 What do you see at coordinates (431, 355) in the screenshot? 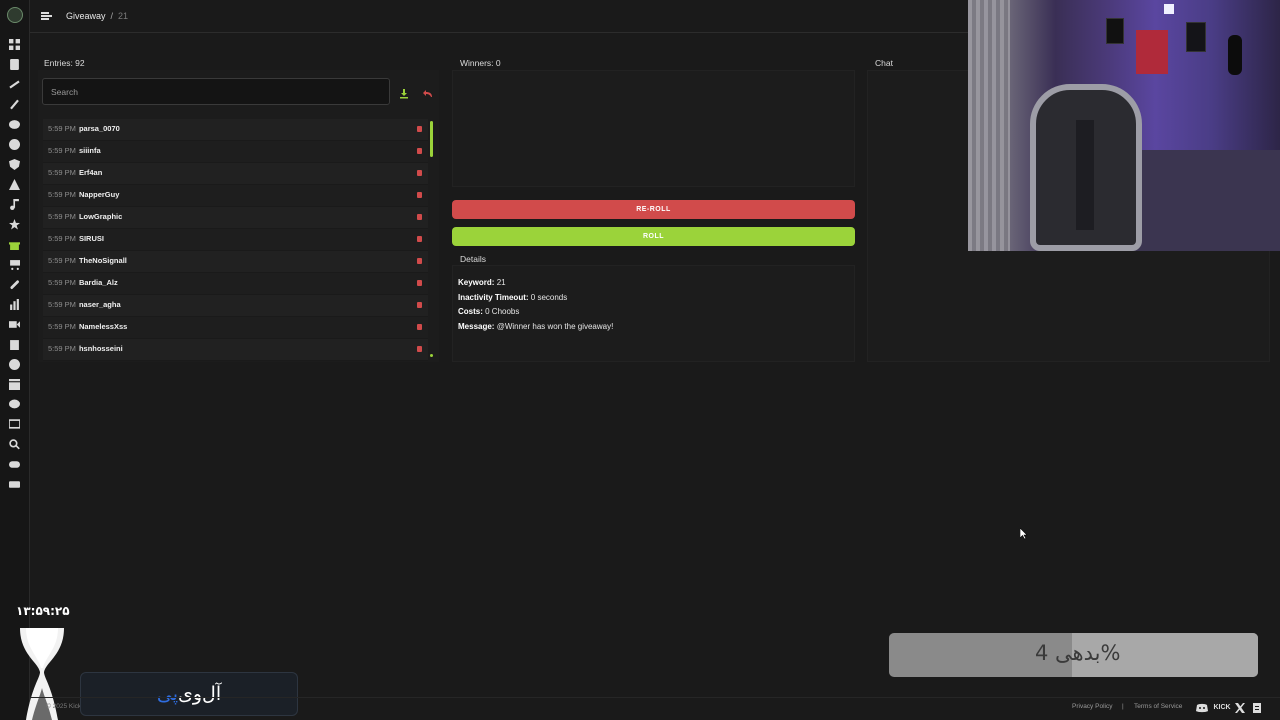
I see `entry-list-scroll-end` at bounding box center [431, 355].